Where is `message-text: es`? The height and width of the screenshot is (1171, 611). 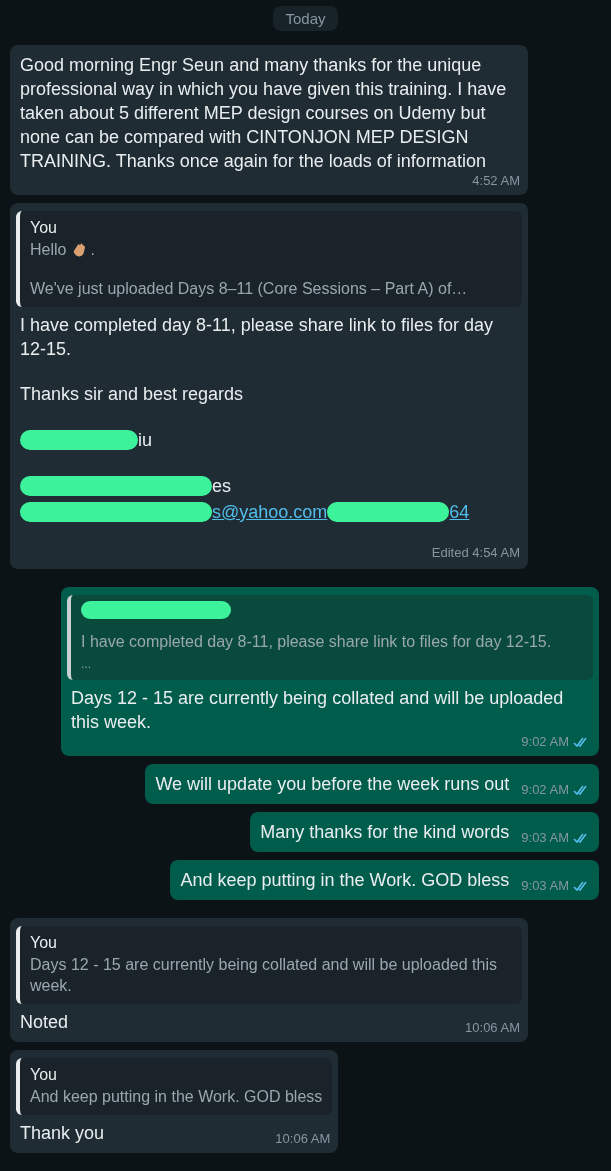
message-text: es is located at coordinates (221, 486).